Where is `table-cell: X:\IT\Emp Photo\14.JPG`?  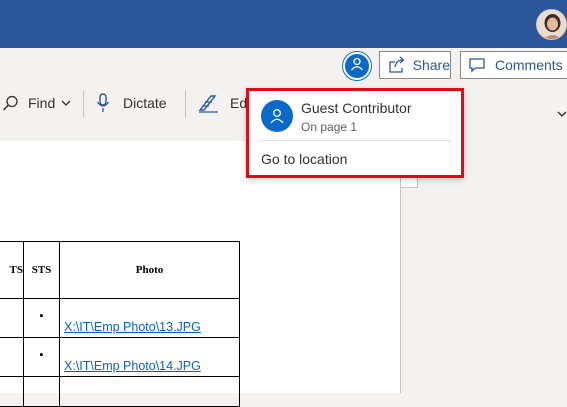 table-cell: X:\IT\Emp Photo\14.JPG is located at coordinates (149, 357).